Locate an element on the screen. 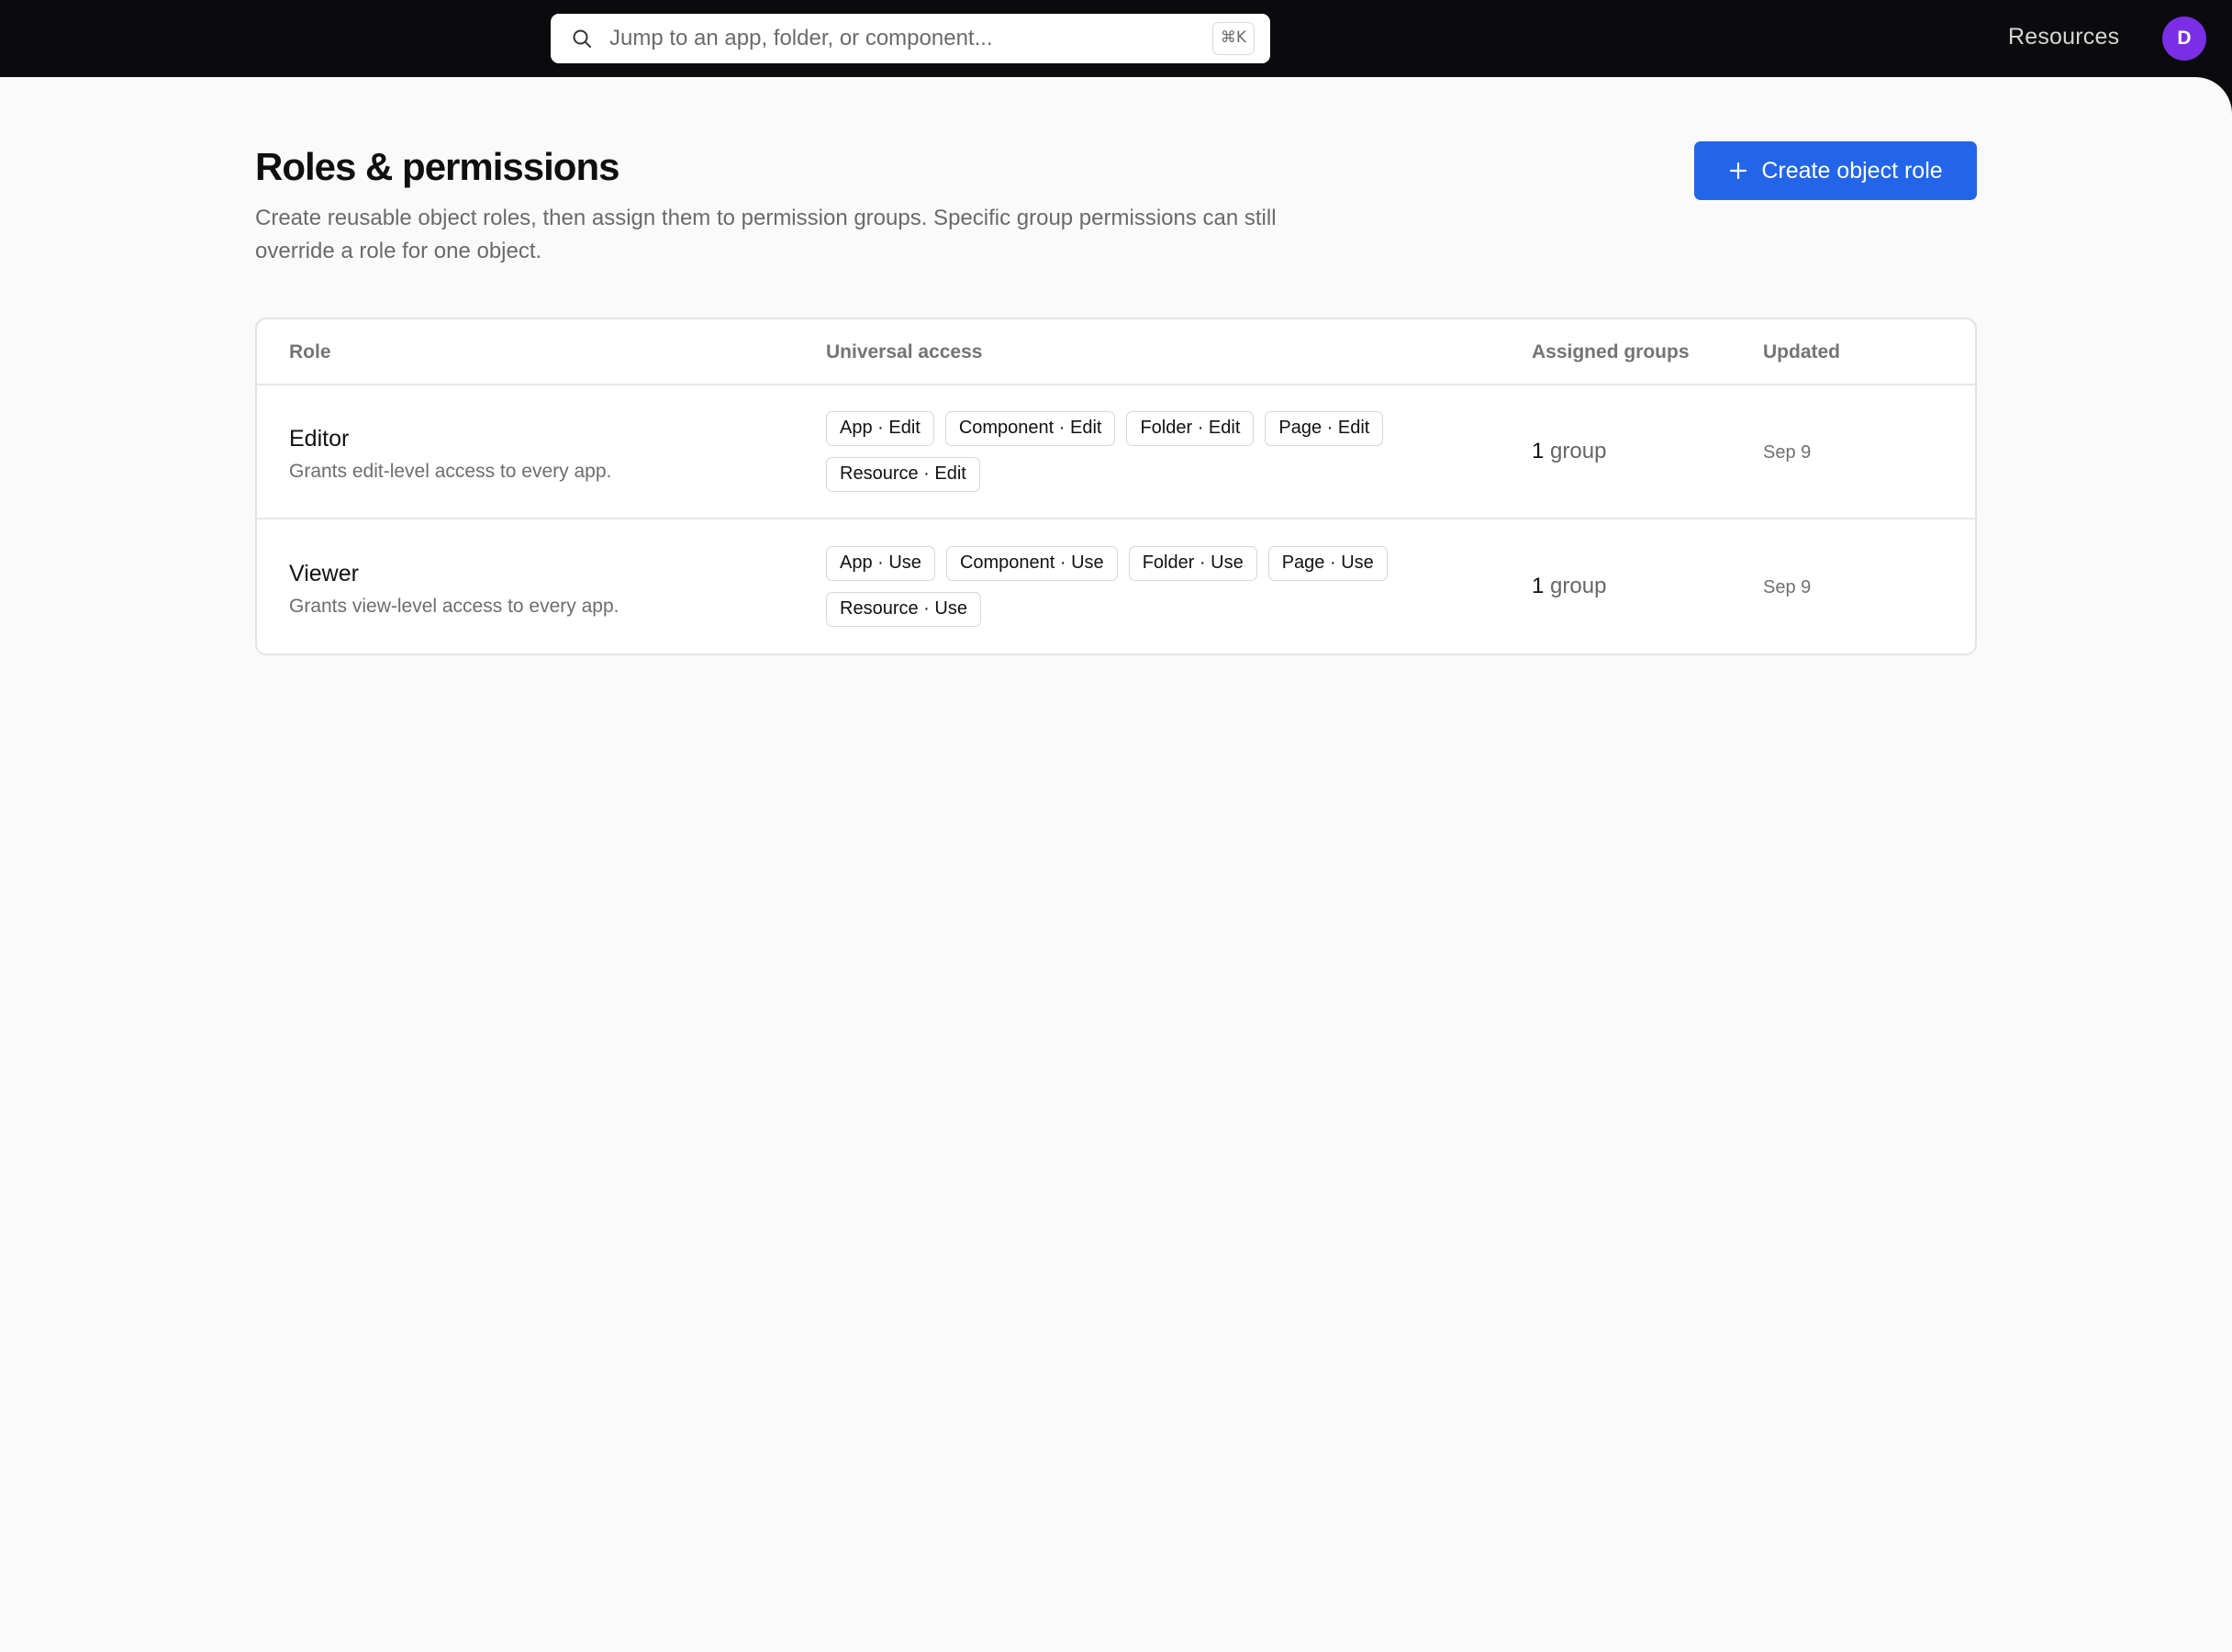  search-icon is located at coordinates (582, 39).